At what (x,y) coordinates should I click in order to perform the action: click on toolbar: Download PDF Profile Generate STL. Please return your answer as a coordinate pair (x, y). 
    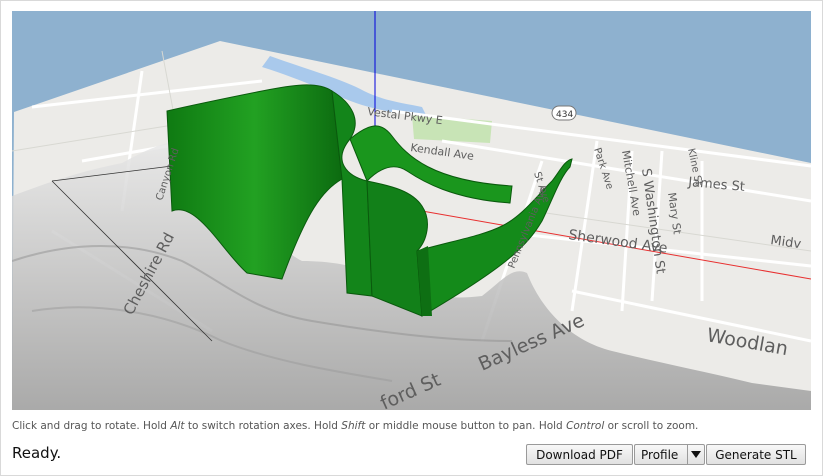
    Looking at the image, I should click on (666, 454).